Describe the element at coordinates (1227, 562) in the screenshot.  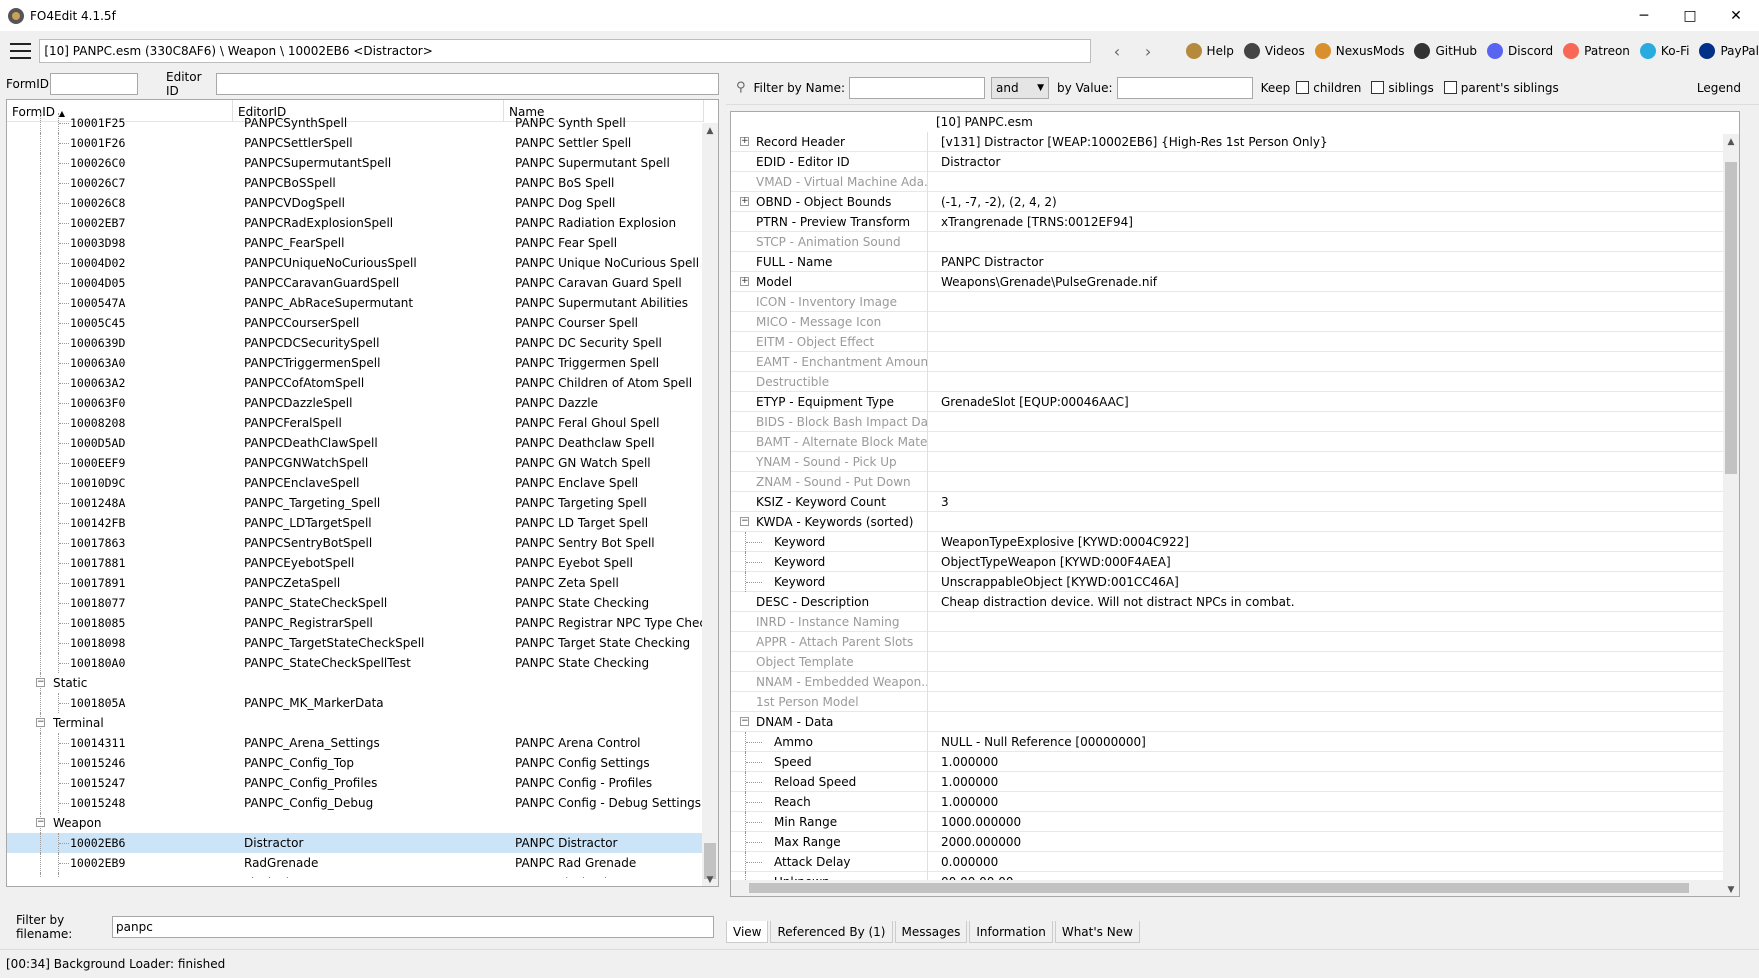
I see `record-field-row: Keyword ObjectTypeWeapon [KYWD:000F4AEA]` at that location.